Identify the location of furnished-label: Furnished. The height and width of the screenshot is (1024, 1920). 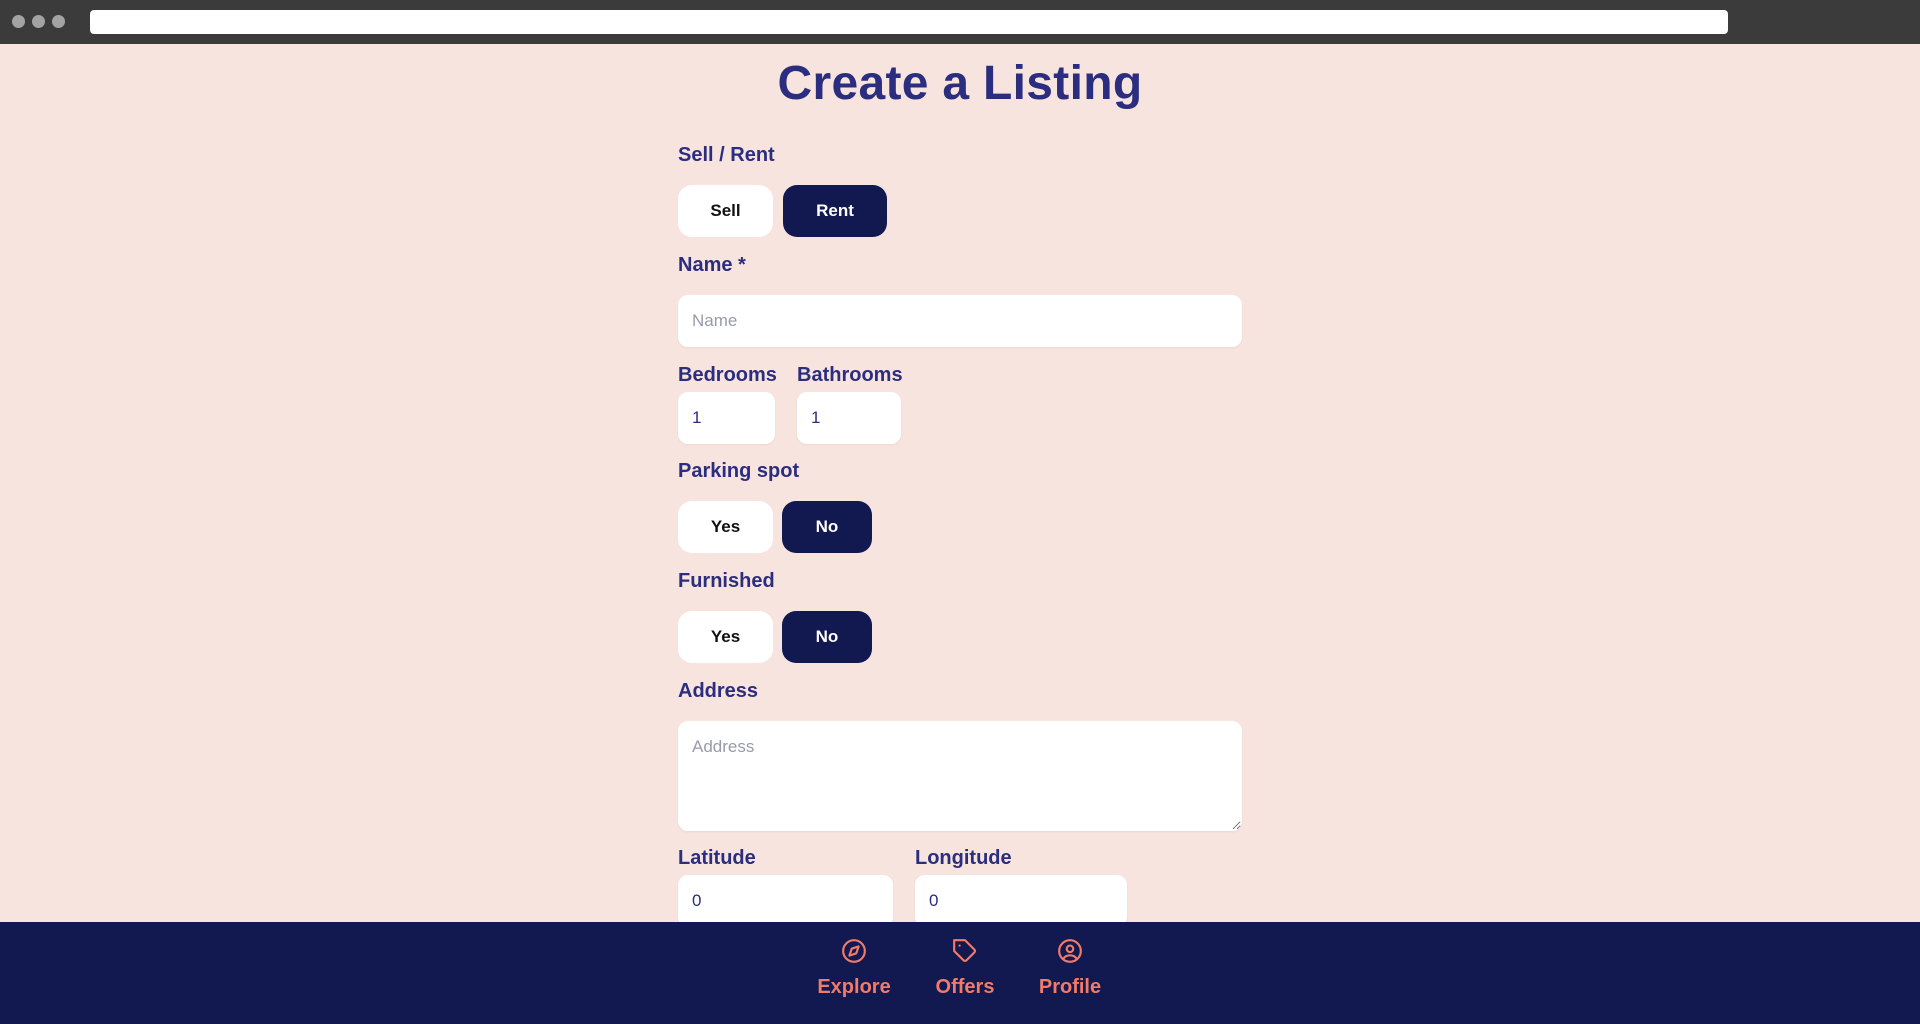
(726, 581).